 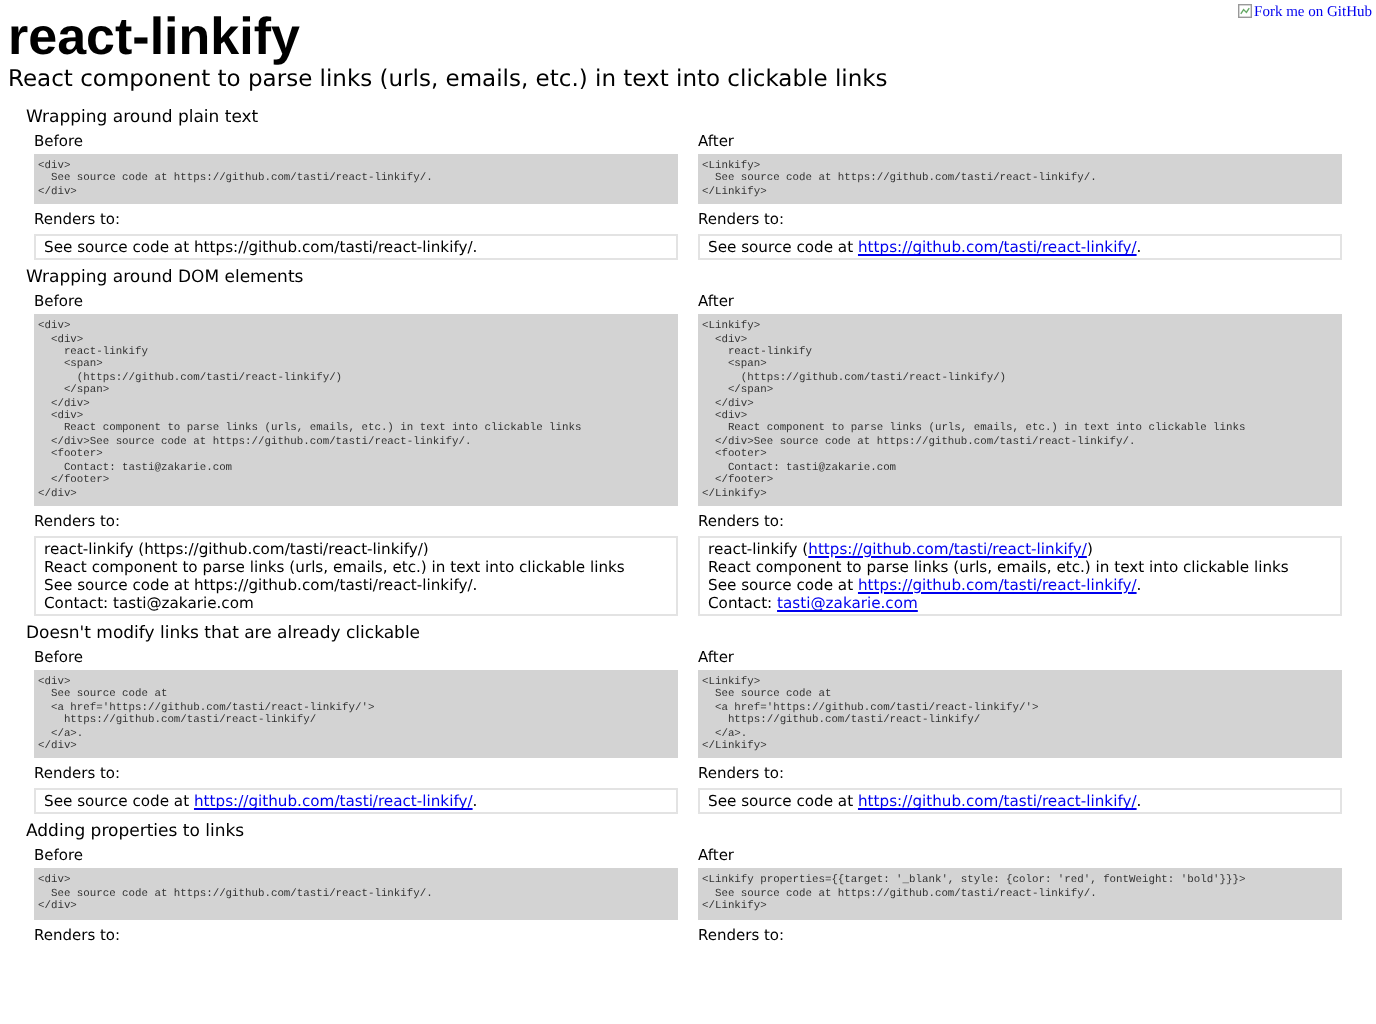 I want to click on section-heading: Doesn't modify links that are already clickable, so click(x=224, y=633).